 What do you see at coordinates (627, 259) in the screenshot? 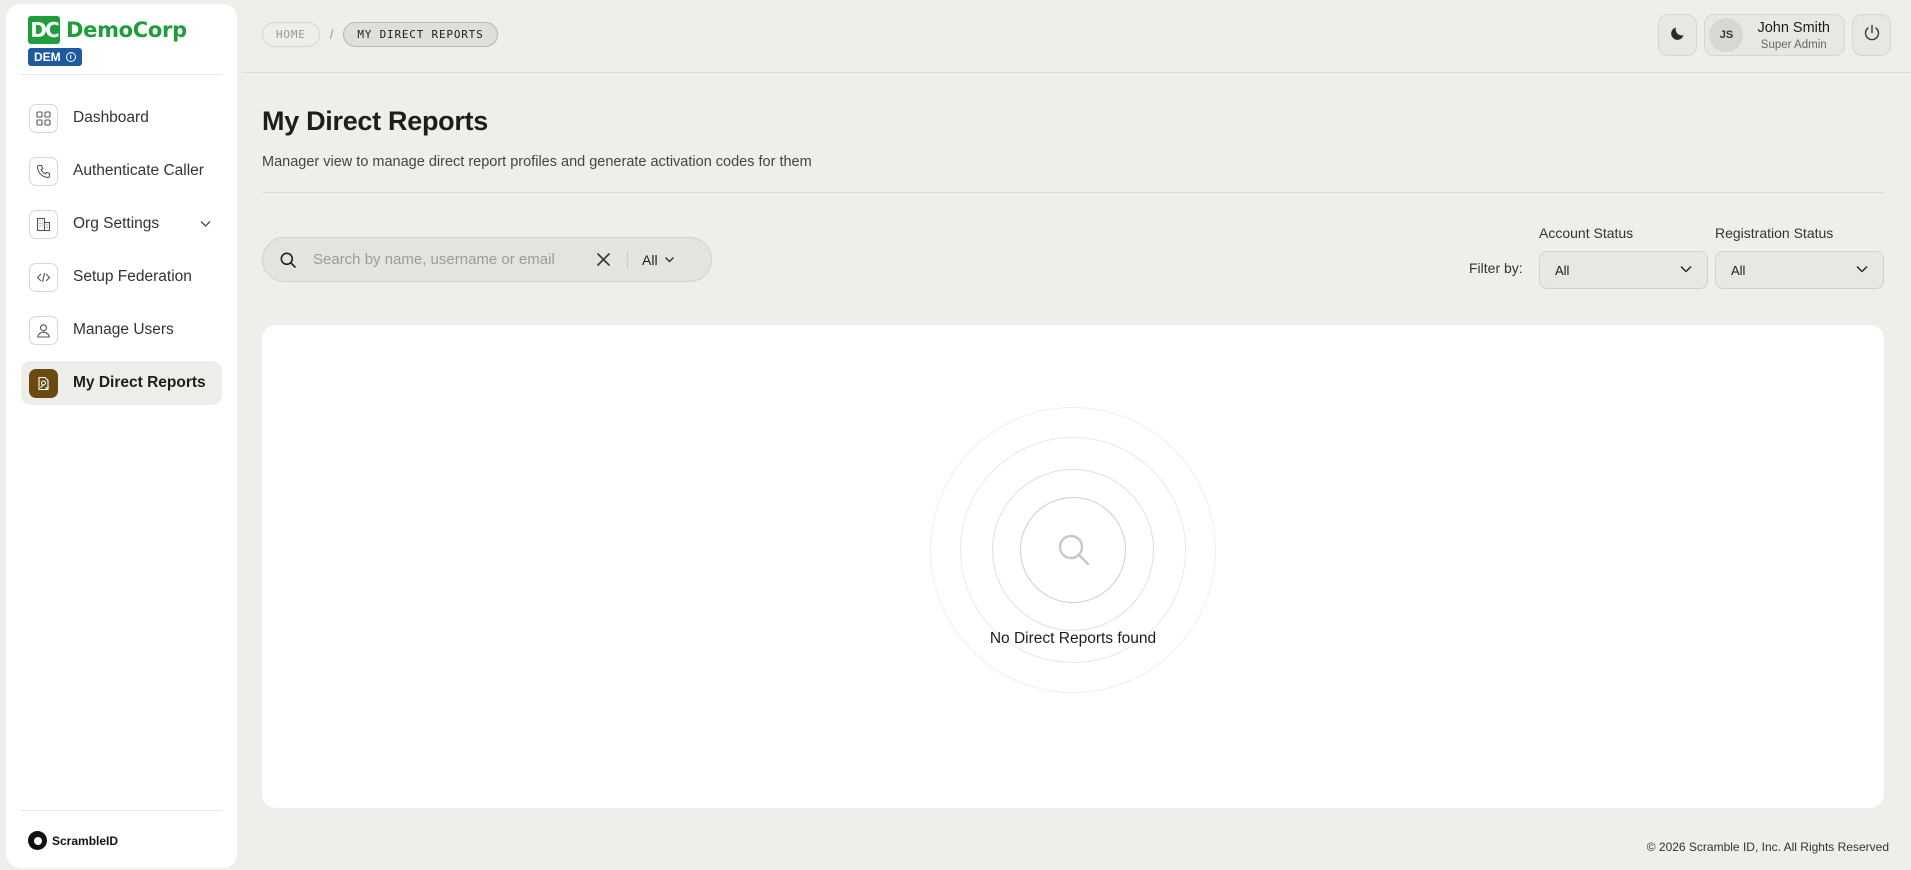
I see `search-divider` at bounding box center [627, 259].